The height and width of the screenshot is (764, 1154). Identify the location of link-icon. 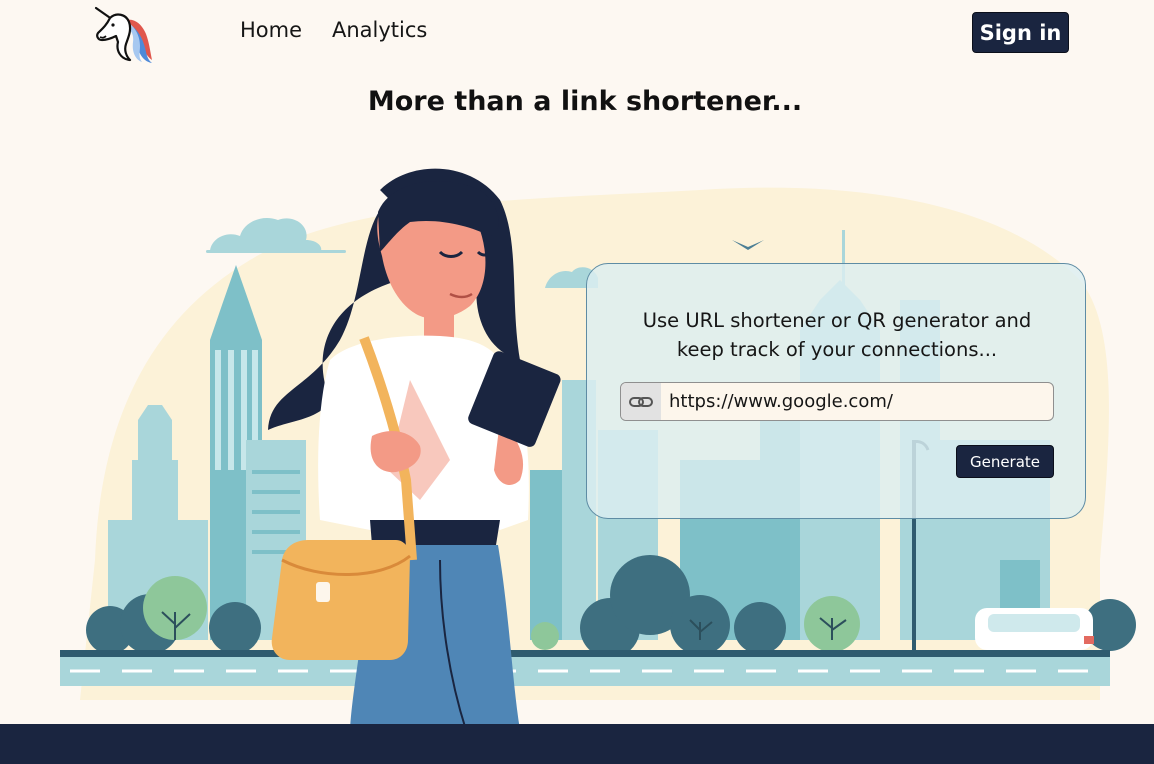
(641, 401).